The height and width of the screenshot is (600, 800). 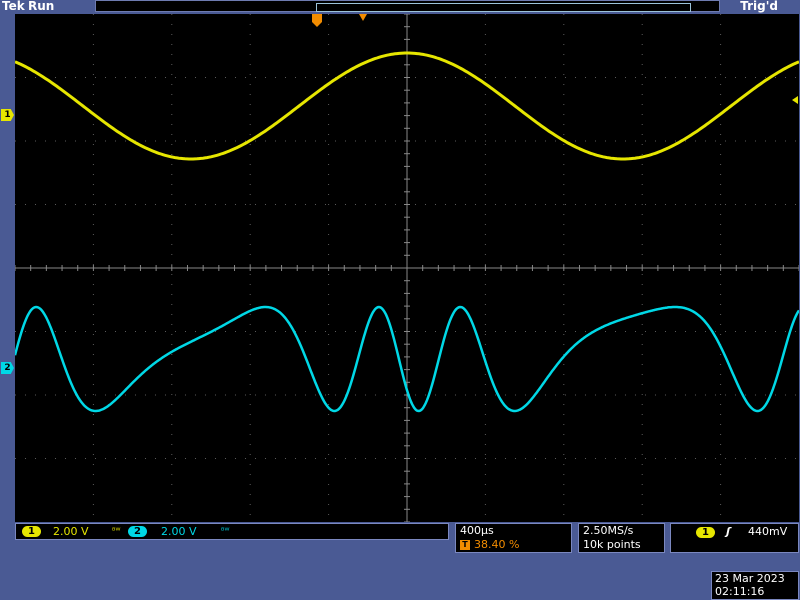 I want to click on date-time-readout: 23 Mar 2023 02:11:16, so click(x=755, y=585).